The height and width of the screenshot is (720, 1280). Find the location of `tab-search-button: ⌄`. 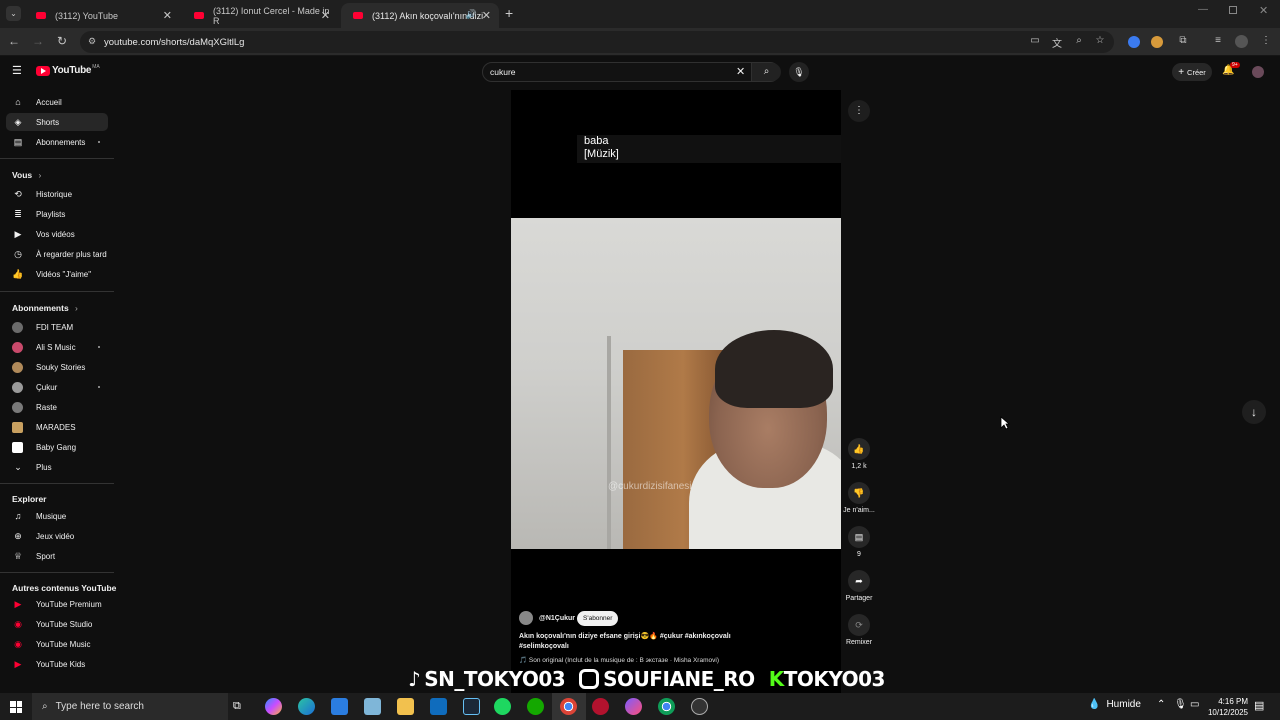

tab-search-button: ⌄ is located at coordinates (13, 13).